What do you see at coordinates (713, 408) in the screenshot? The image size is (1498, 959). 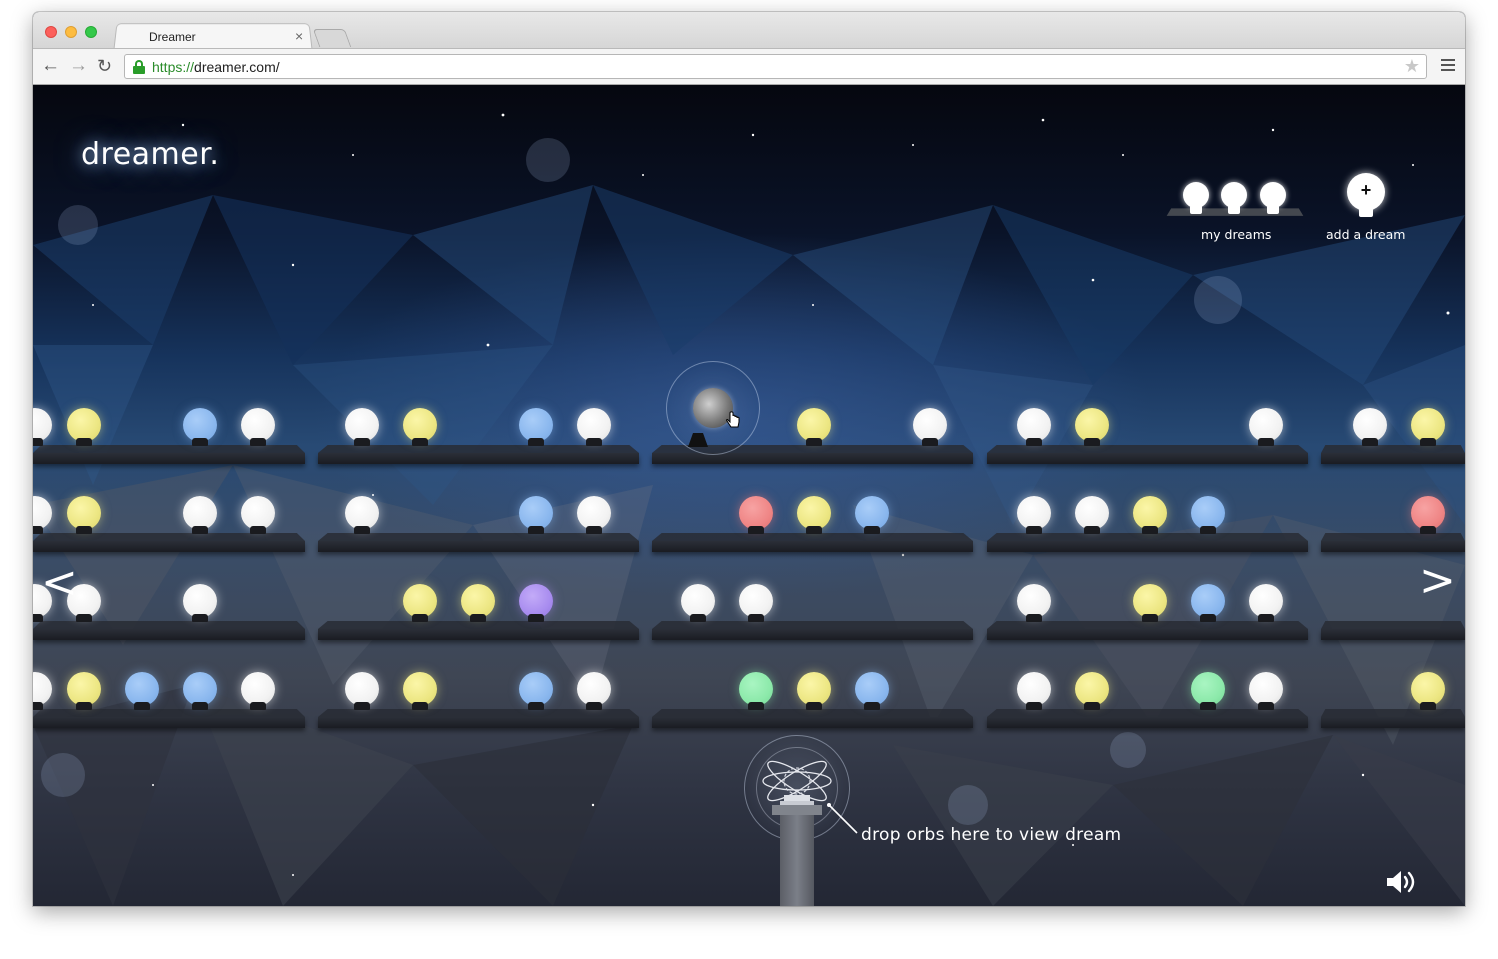 I see `dragged-dream-orb` at bounding box center [713, 408].